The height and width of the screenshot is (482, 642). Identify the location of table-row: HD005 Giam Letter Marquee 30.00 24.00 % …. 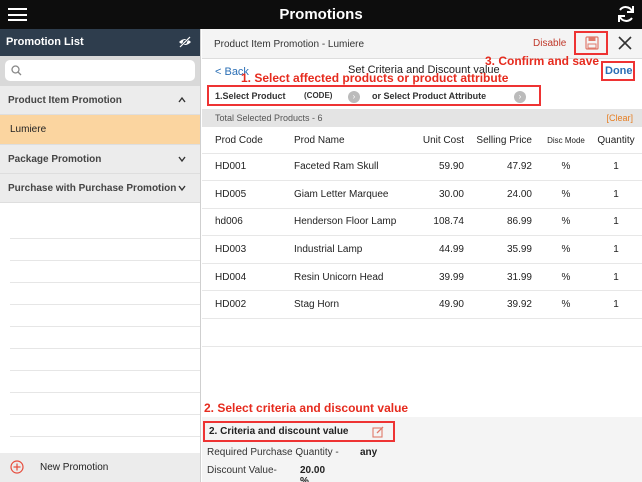
(422, 194).